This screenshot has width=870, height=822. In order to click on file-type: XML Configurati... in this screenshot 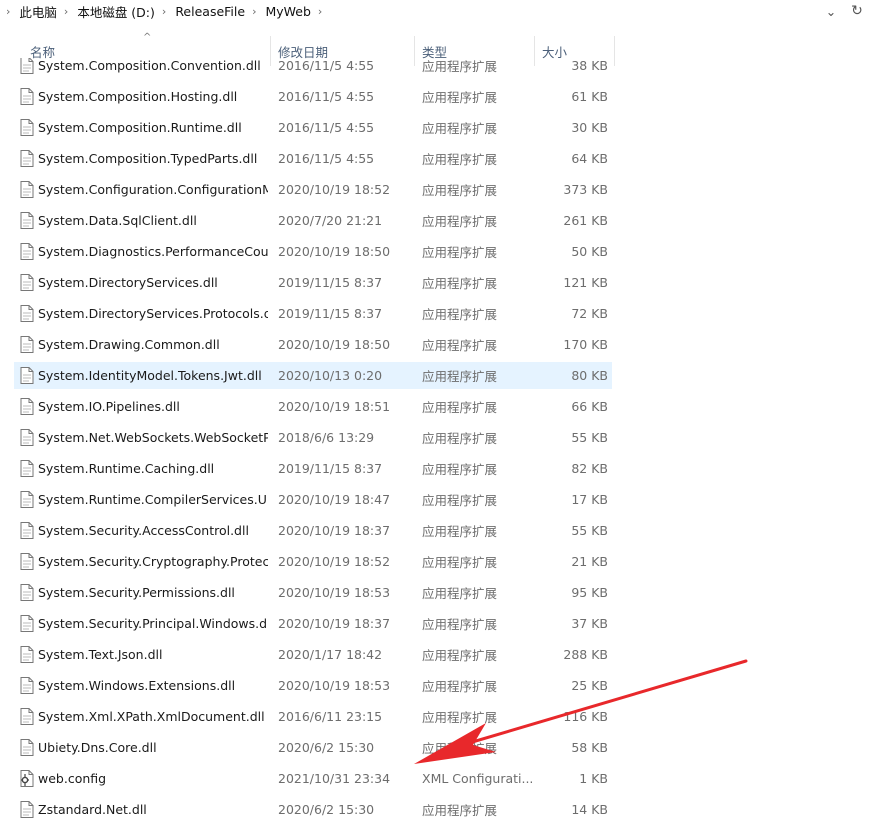, I will do `click(478, 778)`.